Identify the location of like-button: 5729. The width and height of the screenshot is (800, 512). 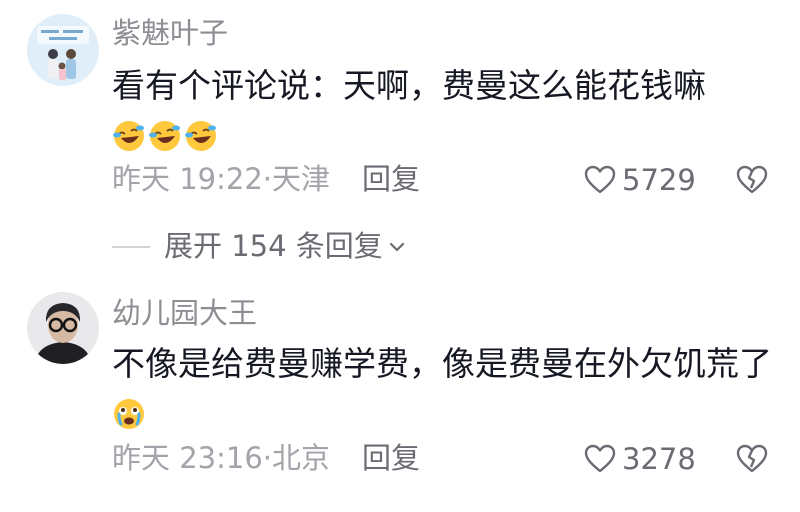
(640, 180).